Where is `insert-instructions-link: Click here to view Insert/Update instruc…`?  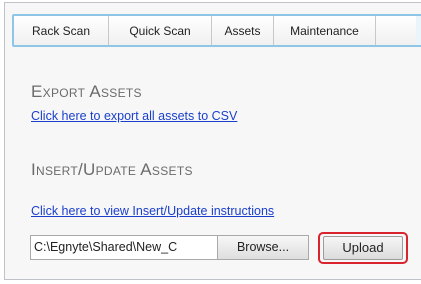 insert-instructions-link: Click here to view Insert/Update instruc… is located at coordinates (152, 211).